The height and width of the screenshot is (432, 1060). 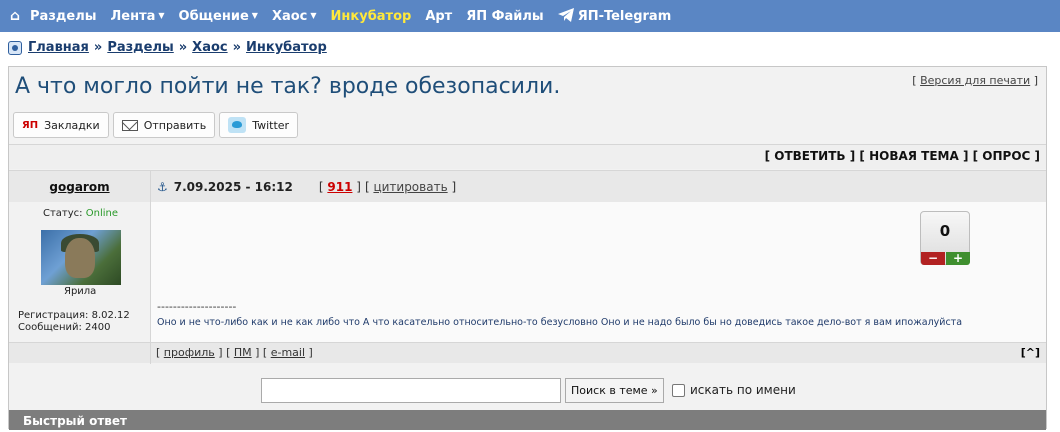 What do you see at coordinates (237, 125) in the screenshot?
I see `twitter-icon` at bounding box center [237, 125].